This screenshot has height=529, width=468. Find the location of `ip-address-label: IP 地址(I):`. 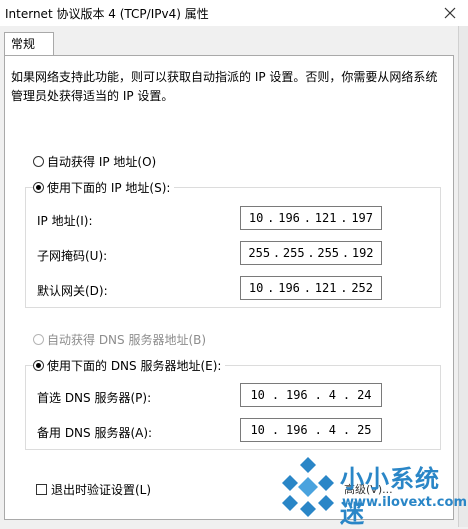

ip-address-label: IP 地址(I): is located at coordinates (65, 221).